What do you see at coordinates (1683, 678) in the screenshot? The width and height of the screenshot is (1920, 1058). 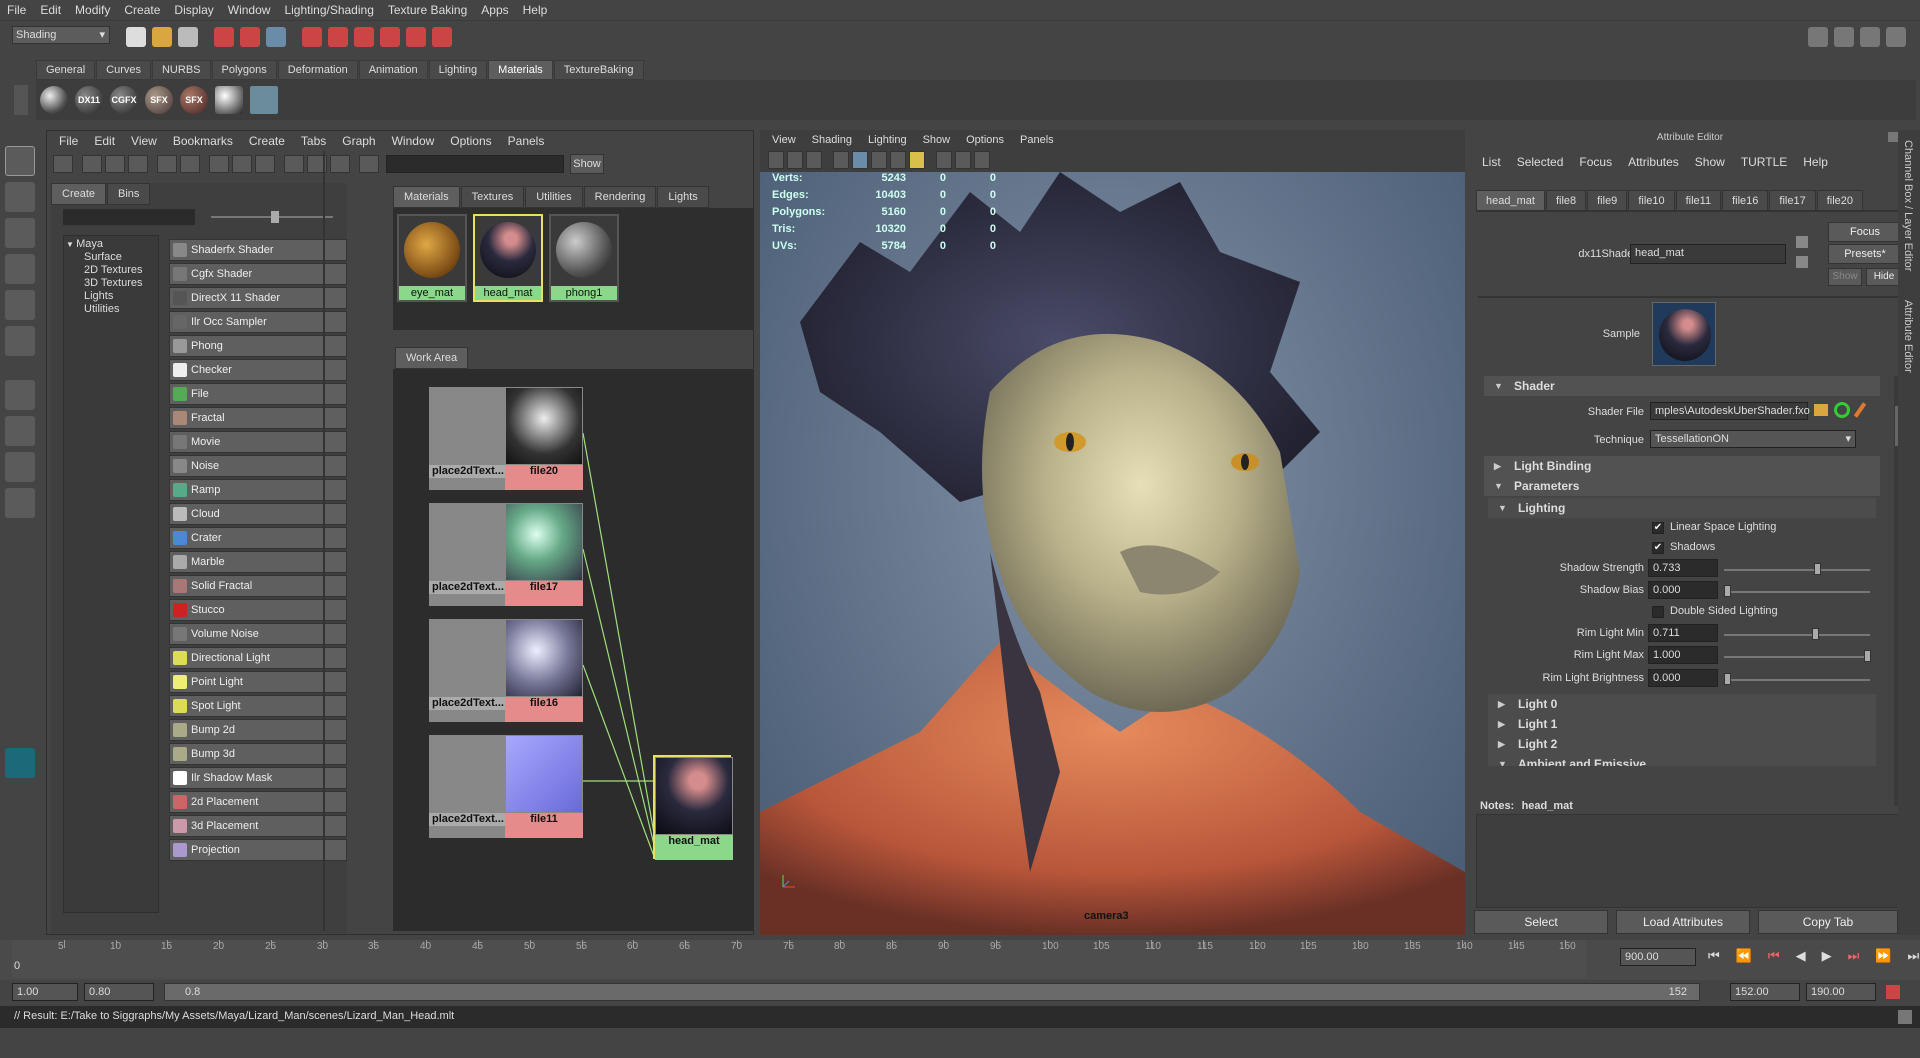 I see `rim-light-brightness-field: 0.000` at bounding box center [1683, 678].